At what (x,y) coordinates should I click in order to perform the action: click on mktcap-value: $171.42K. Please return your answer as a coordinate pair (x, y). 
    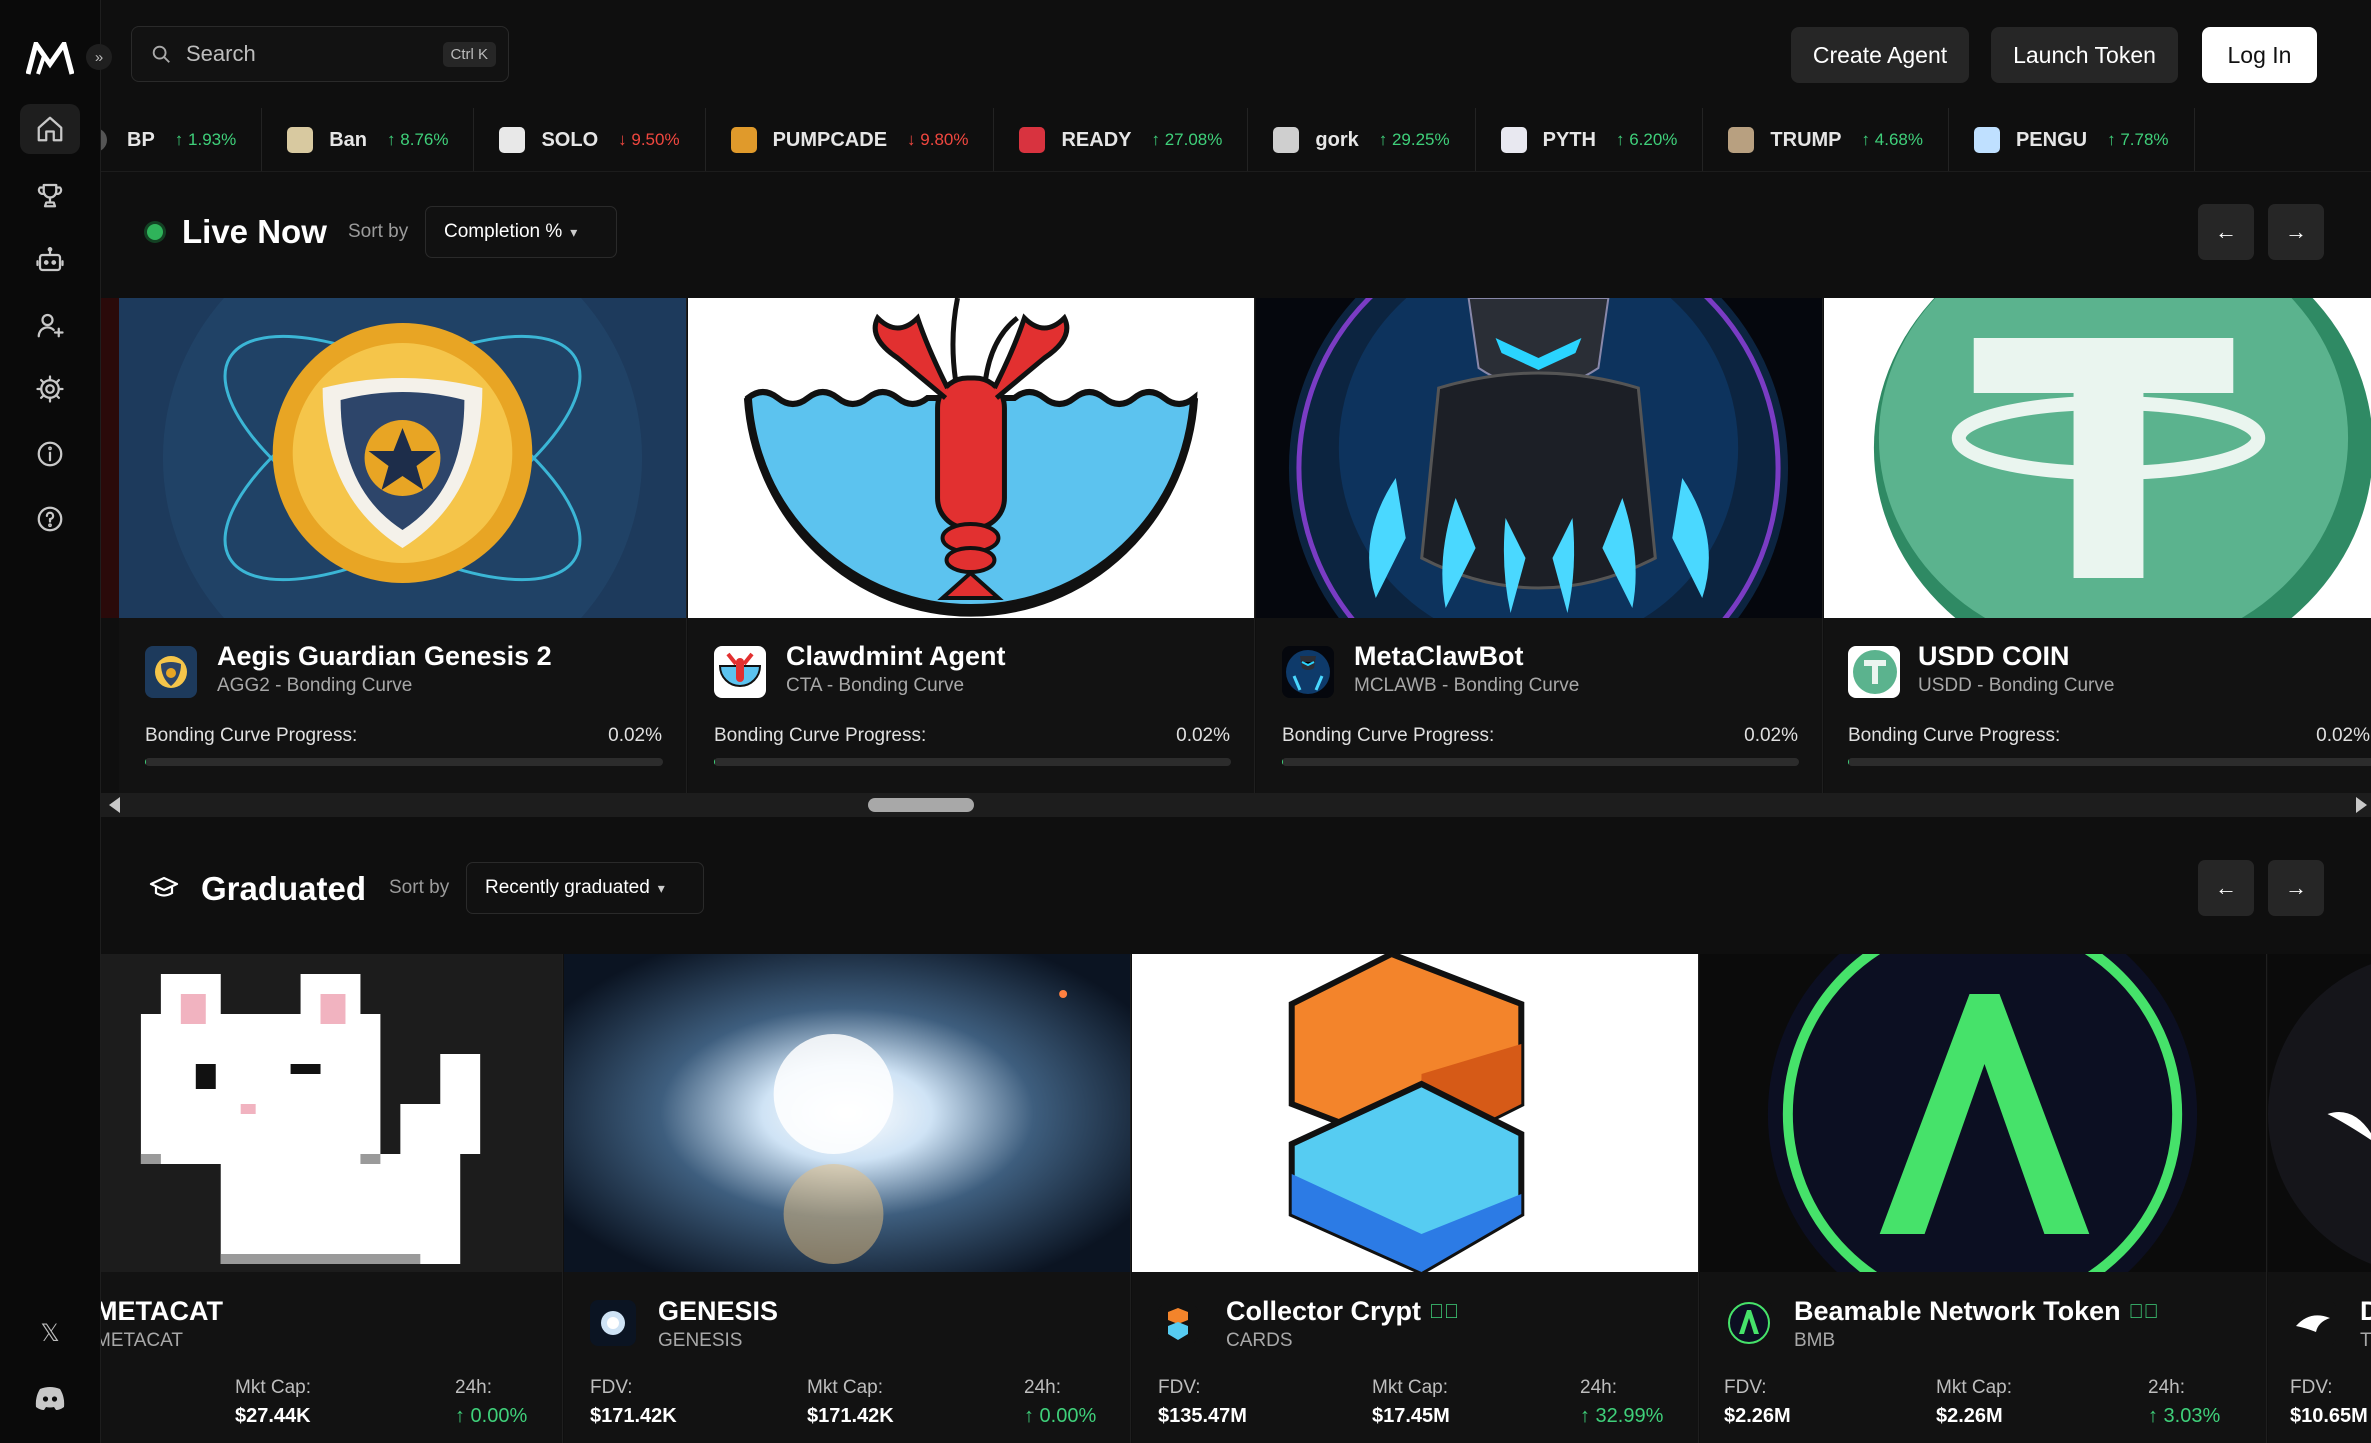
    Looking at the image, I should click on (850, 1416).